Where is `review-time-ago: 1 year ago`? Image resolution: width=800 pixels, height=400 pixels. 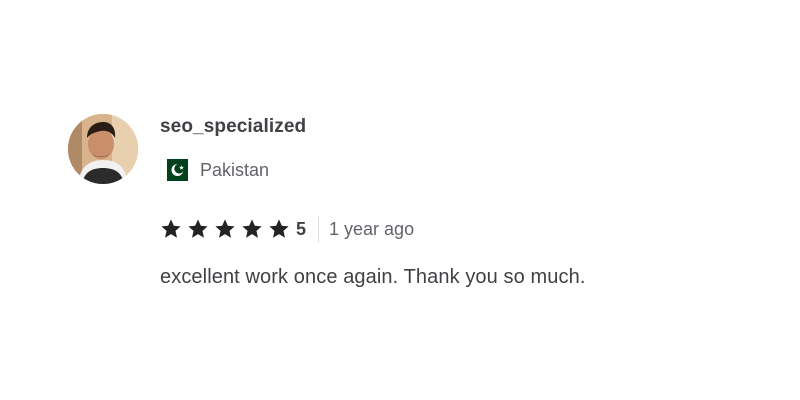 review-time-ago: 1 year ago is located at coordinates (372, 228).